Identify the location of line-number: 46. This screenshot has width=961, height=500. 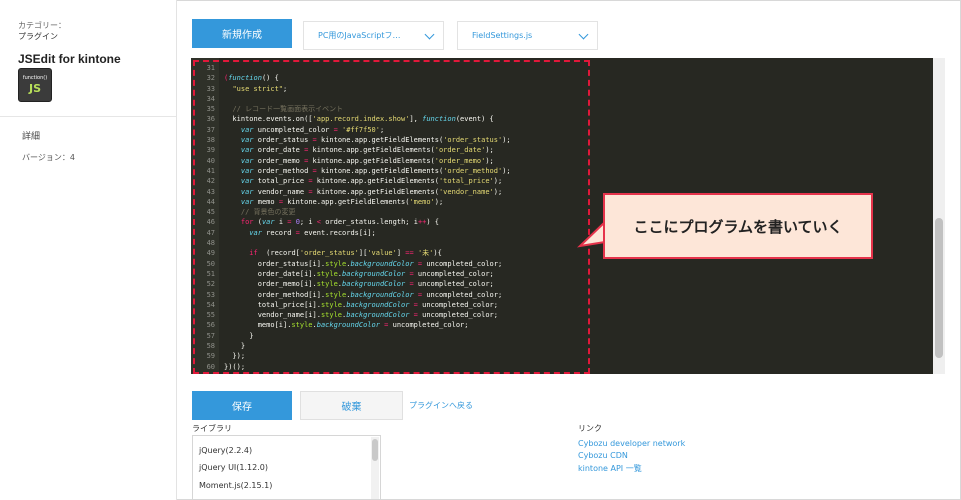
(210, 222).